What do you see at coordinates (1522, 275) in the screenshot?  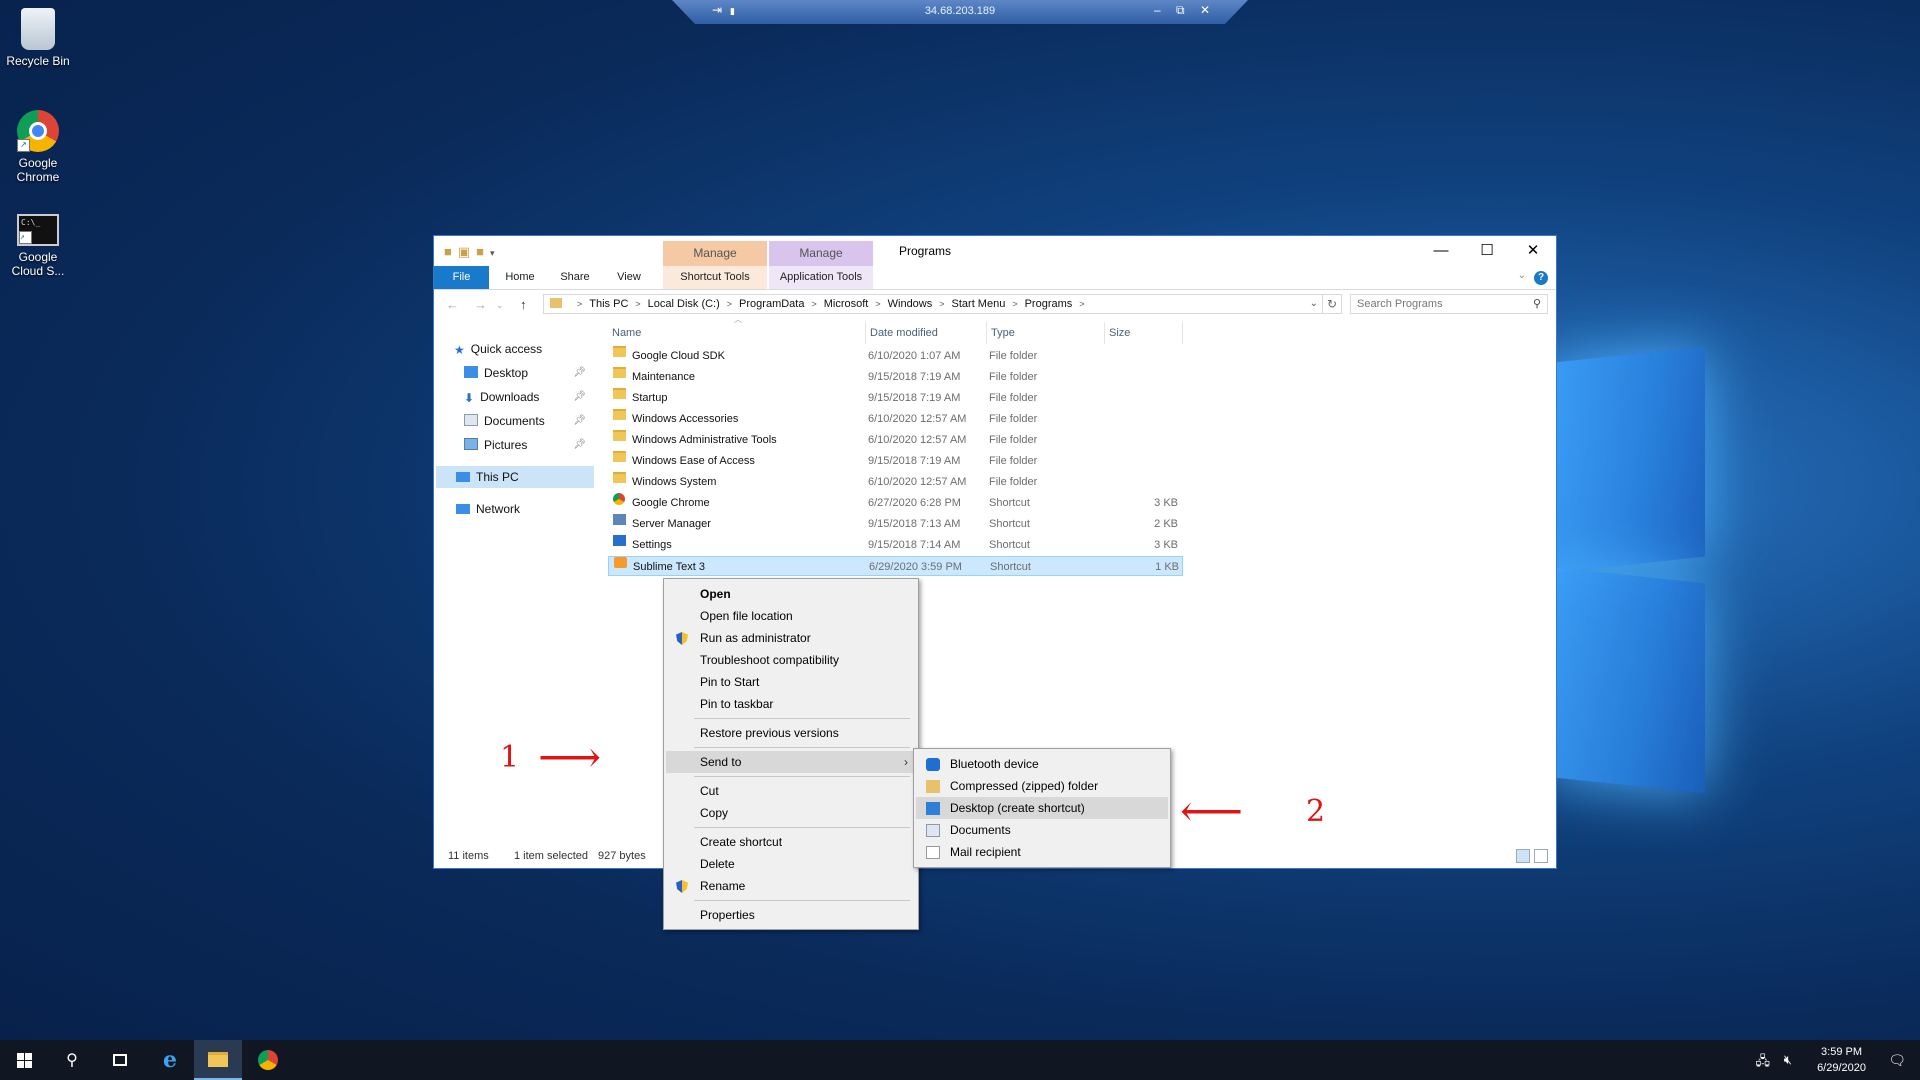 I see `expand-ribbon-icon: ⌄` at bounding box center [1522, 275].